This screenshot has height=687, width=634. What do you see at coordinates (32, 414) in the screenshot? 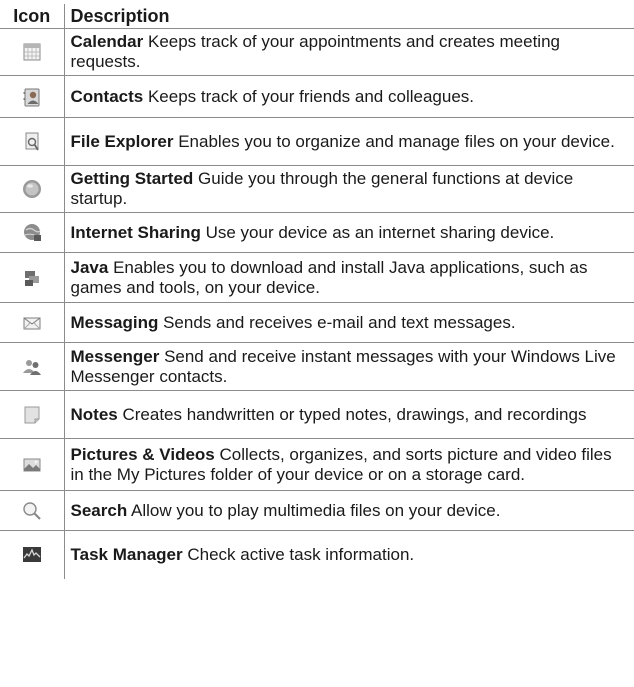
I see `notes-icon` at bounding box center [32, 414].